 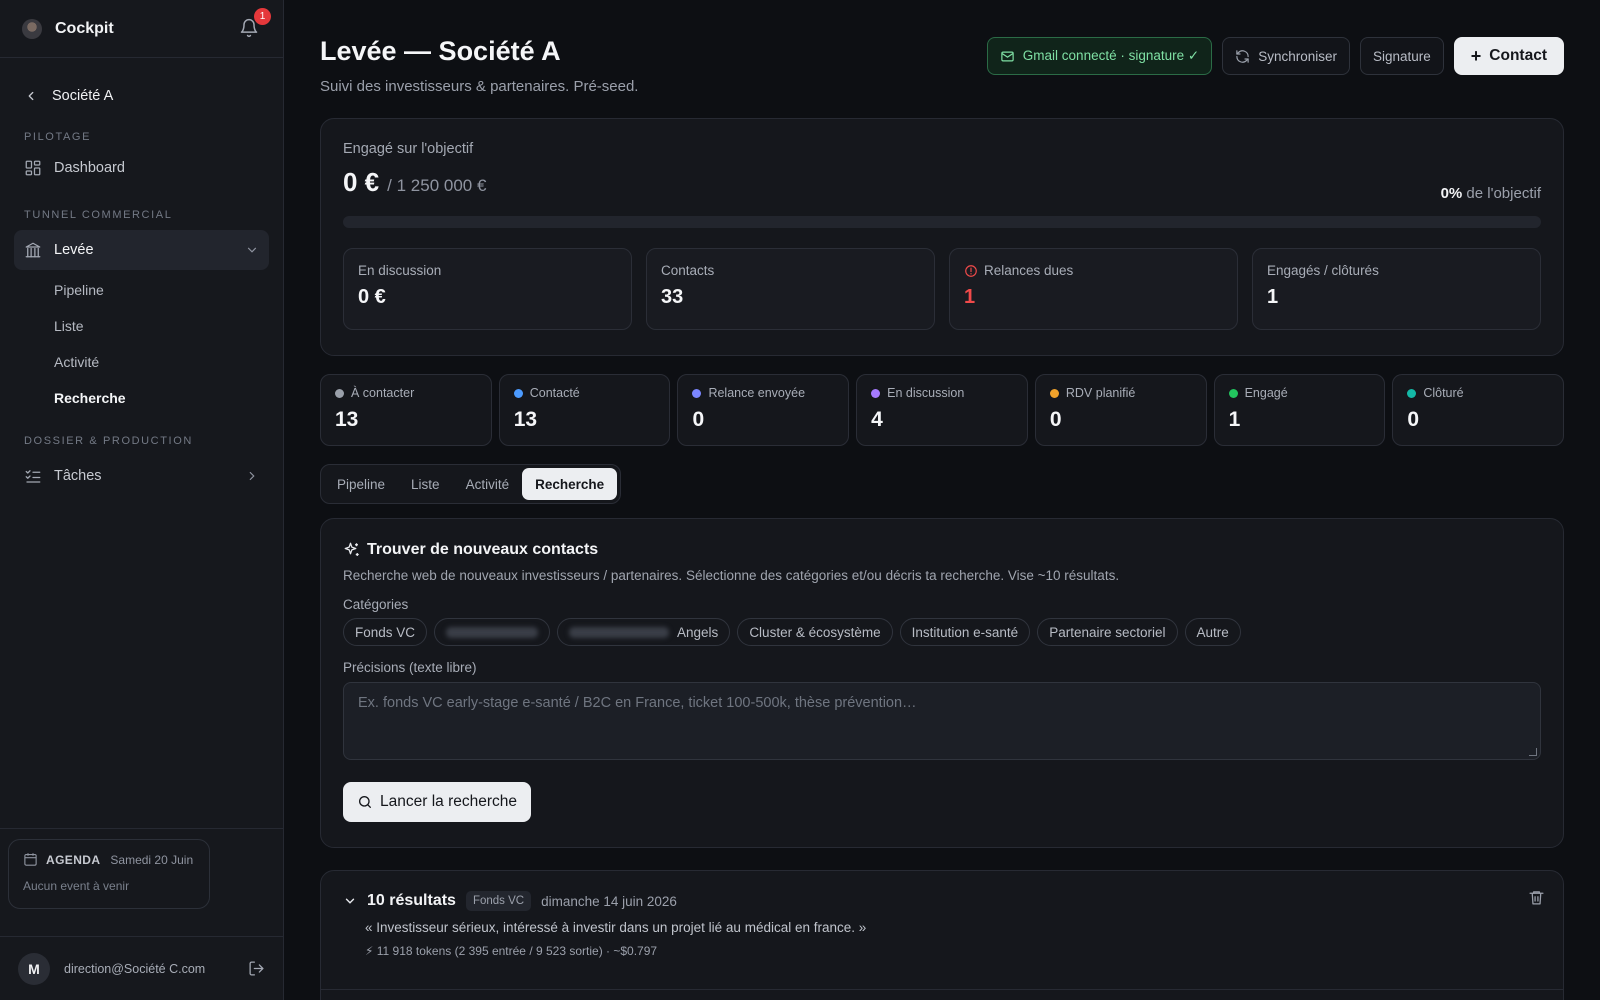 What do you see at coordinates (570, 484) in the screenshot?
I see `tab-recherche: Recherche` at bounding box center [570, 484].